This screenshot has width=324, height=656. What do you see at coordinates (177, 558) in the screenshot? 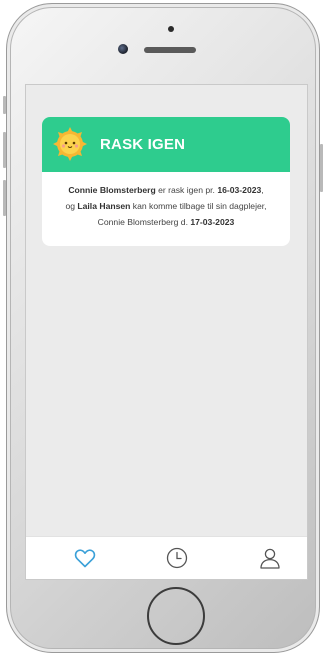
I see `clock-icon` at bounding box center [177, 558].